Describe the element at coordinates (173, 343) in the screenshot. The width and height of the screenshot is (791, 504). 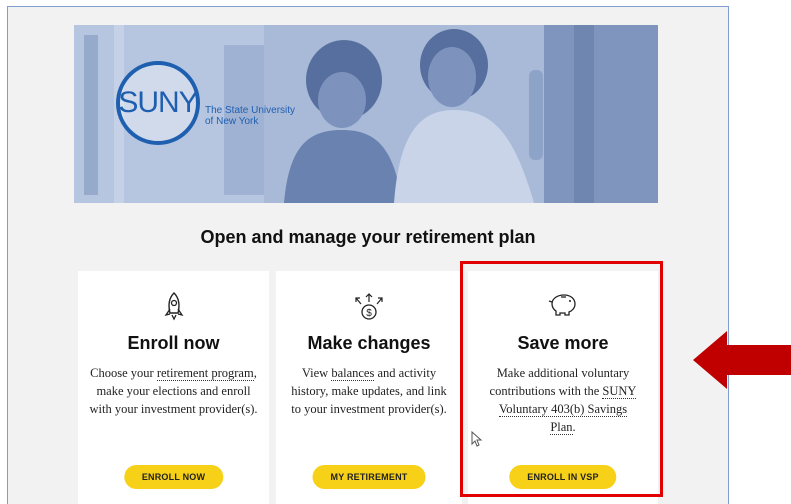
I see `card-title: Enroll now` at that location.